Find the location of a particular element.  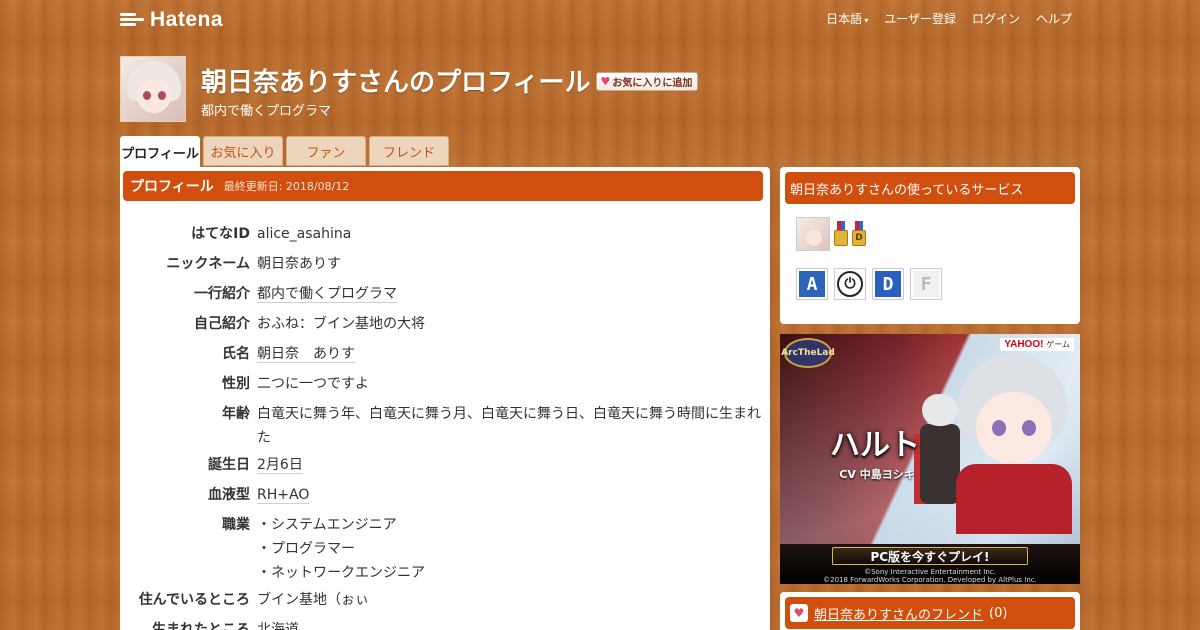

add-favorite-label: お気に入りに追加 is located at coordinates (652, 83).